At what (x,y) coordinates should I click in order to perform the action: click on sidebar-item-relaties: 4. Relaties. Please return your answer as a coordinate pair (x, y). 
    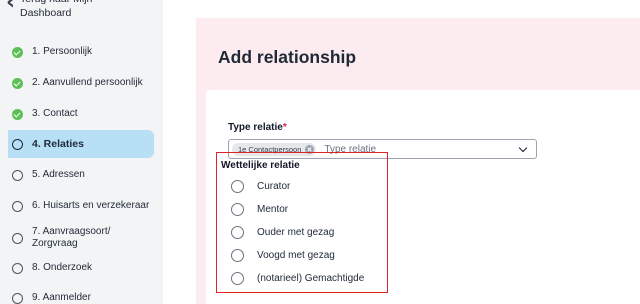
    Looking at the image, I should click on (81, 144).